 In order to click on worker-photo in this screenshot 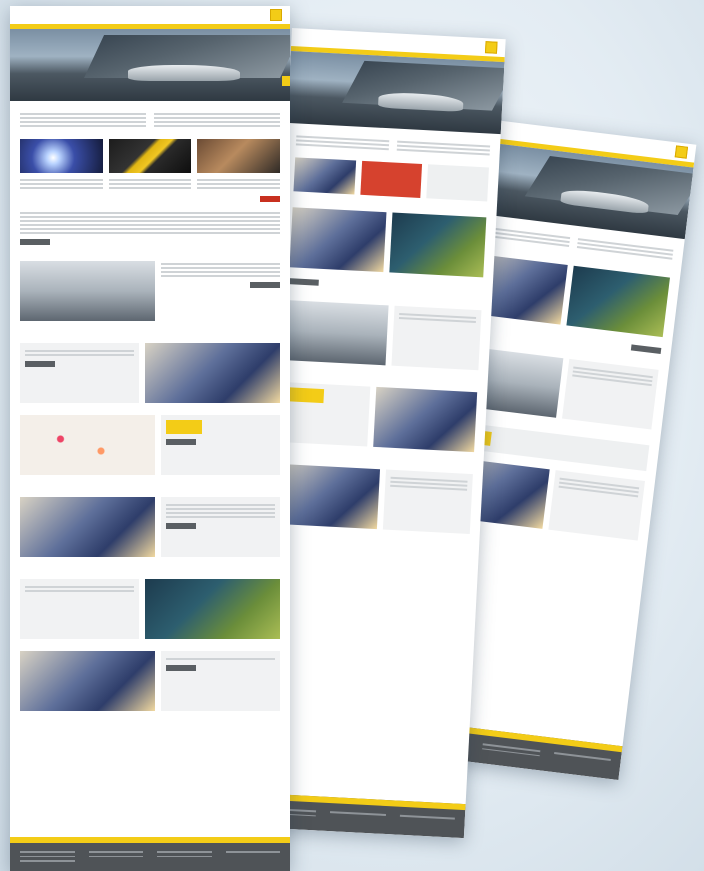, I will do `click(328, 496)`.